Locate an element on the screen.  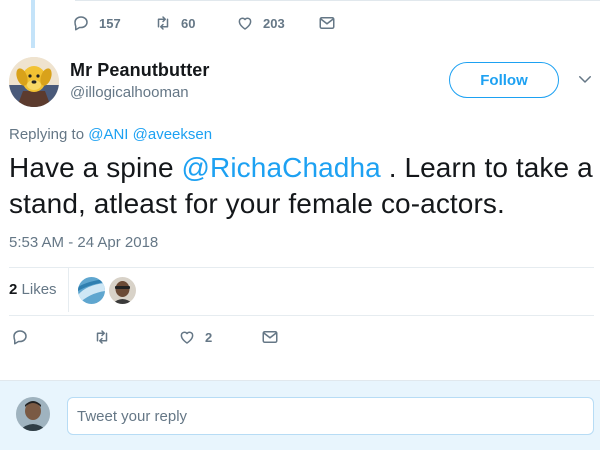
follow-button: Follow is located at coordinates (504, 80).